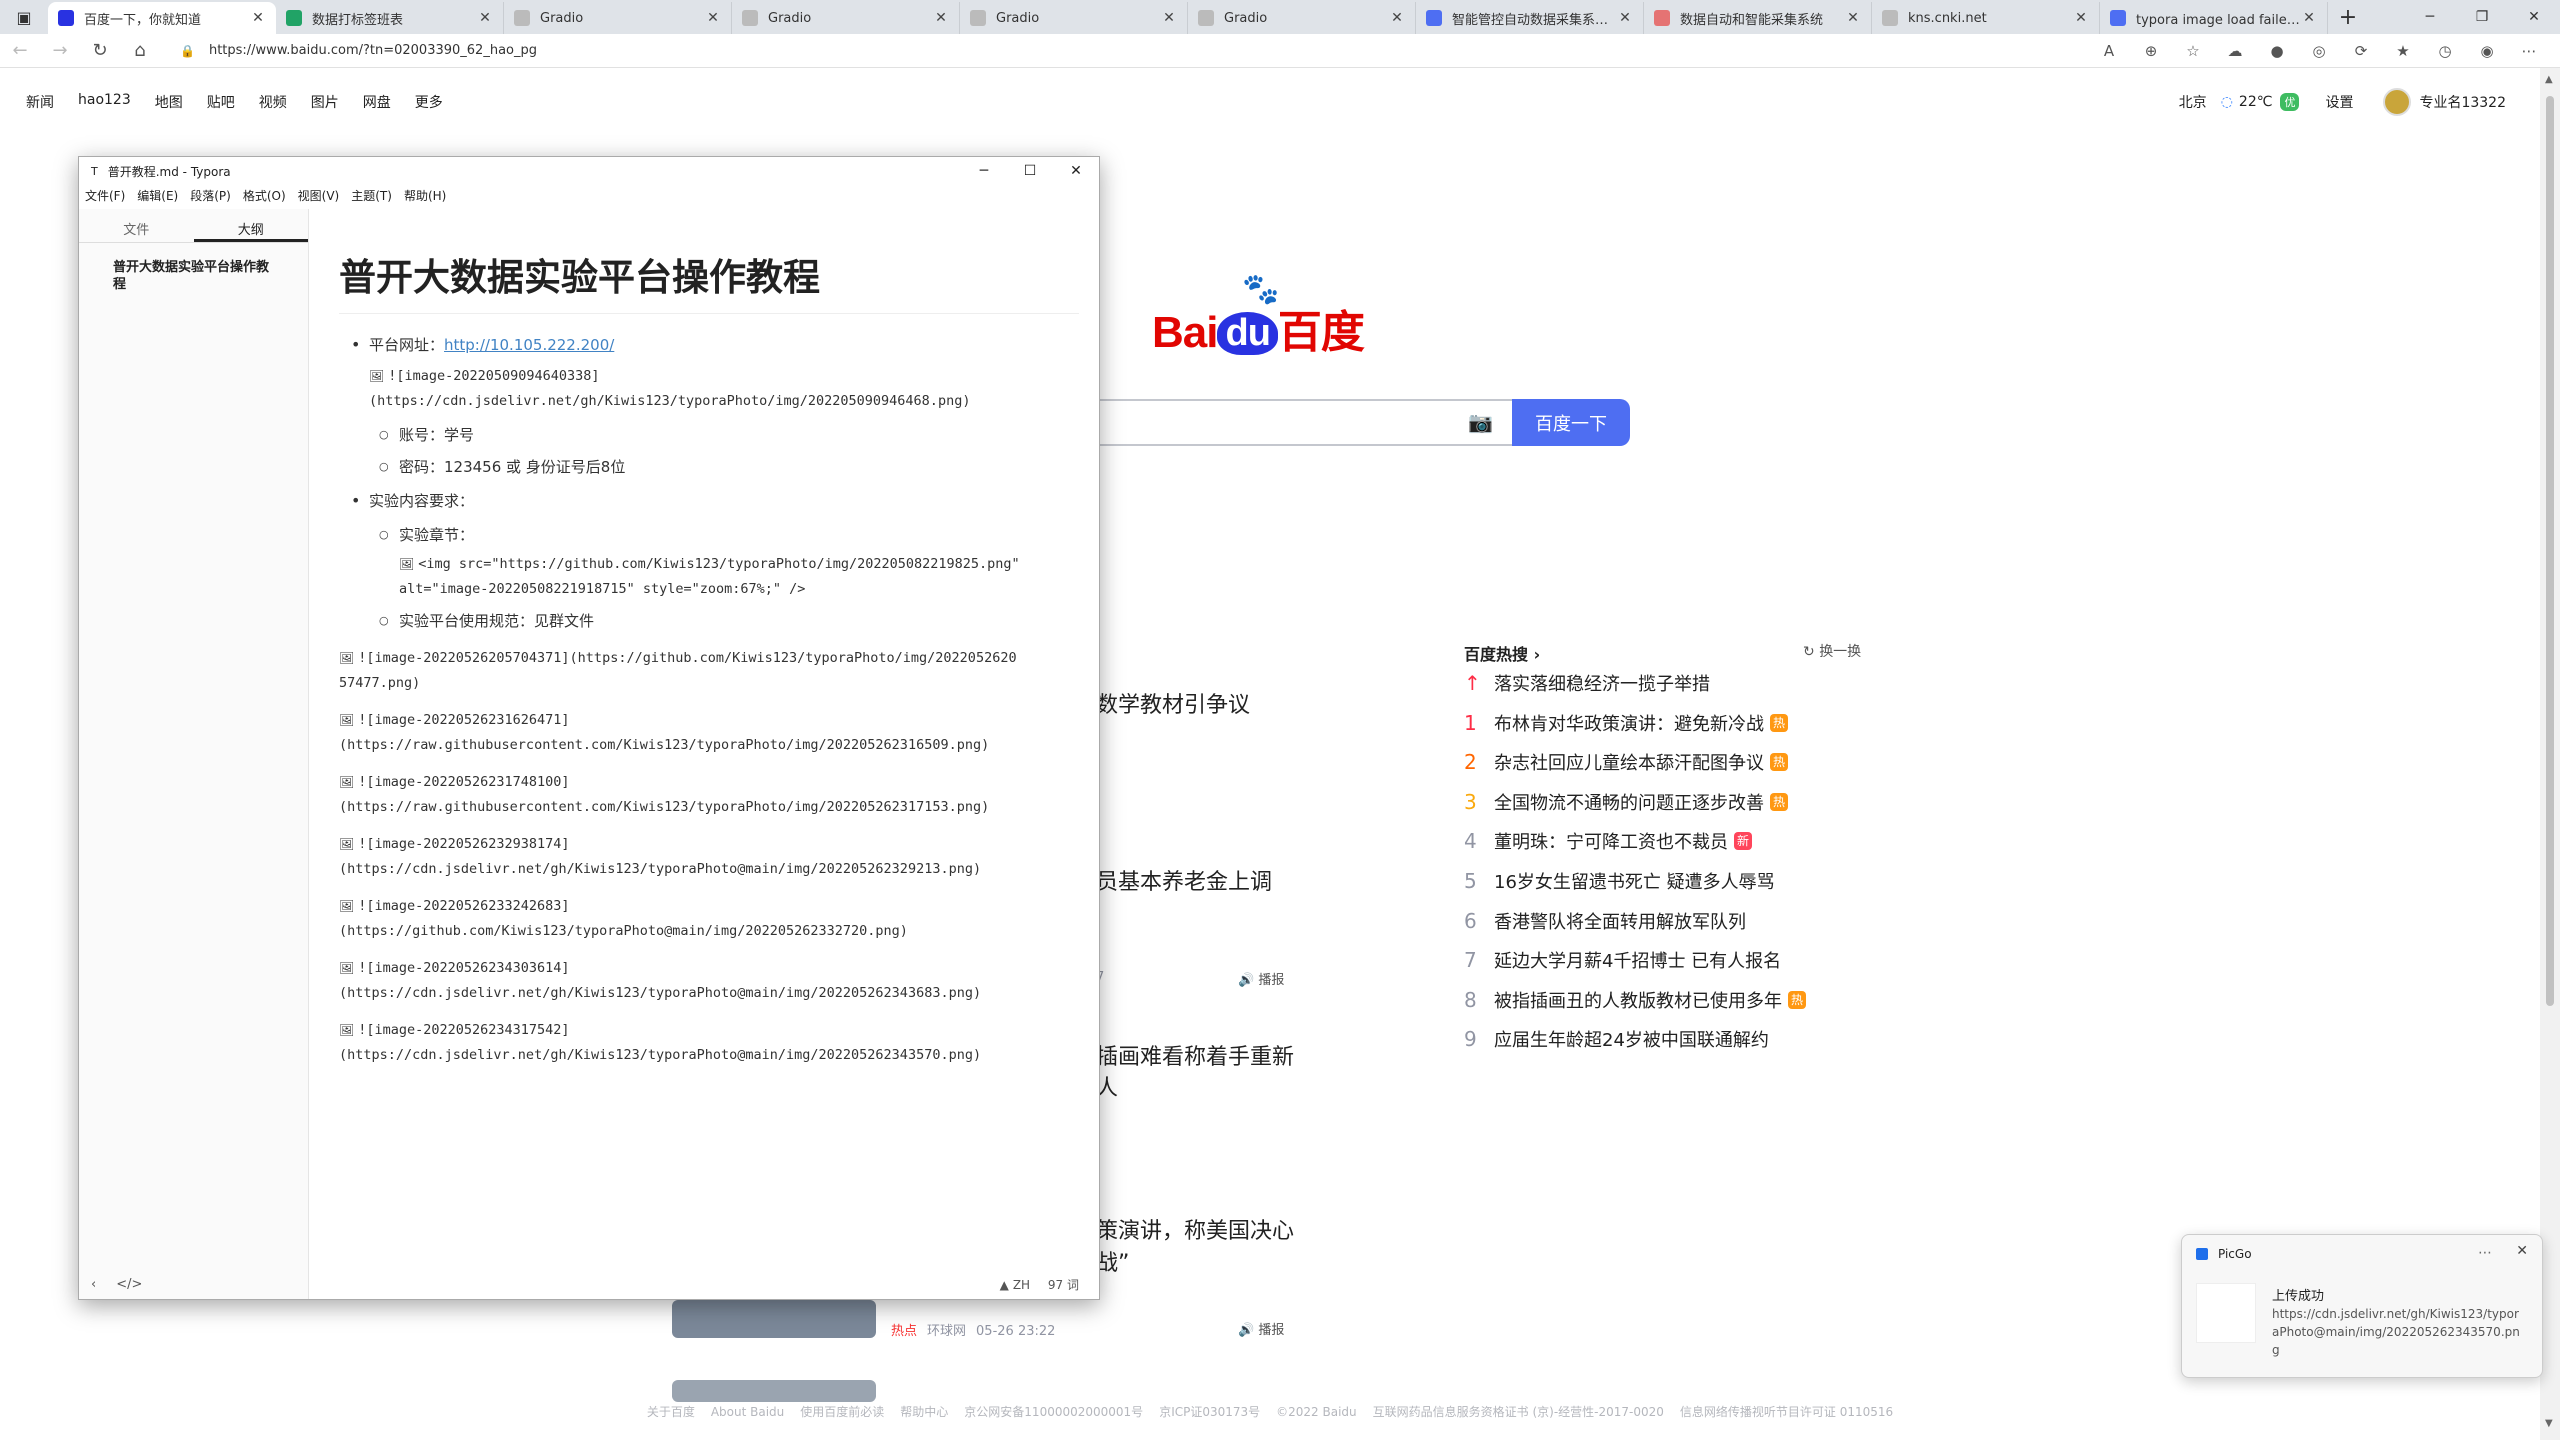 The width and height of the screenshot is (2560, 1440). I want to click on menu-item: 文件(F), so click(105, 195).